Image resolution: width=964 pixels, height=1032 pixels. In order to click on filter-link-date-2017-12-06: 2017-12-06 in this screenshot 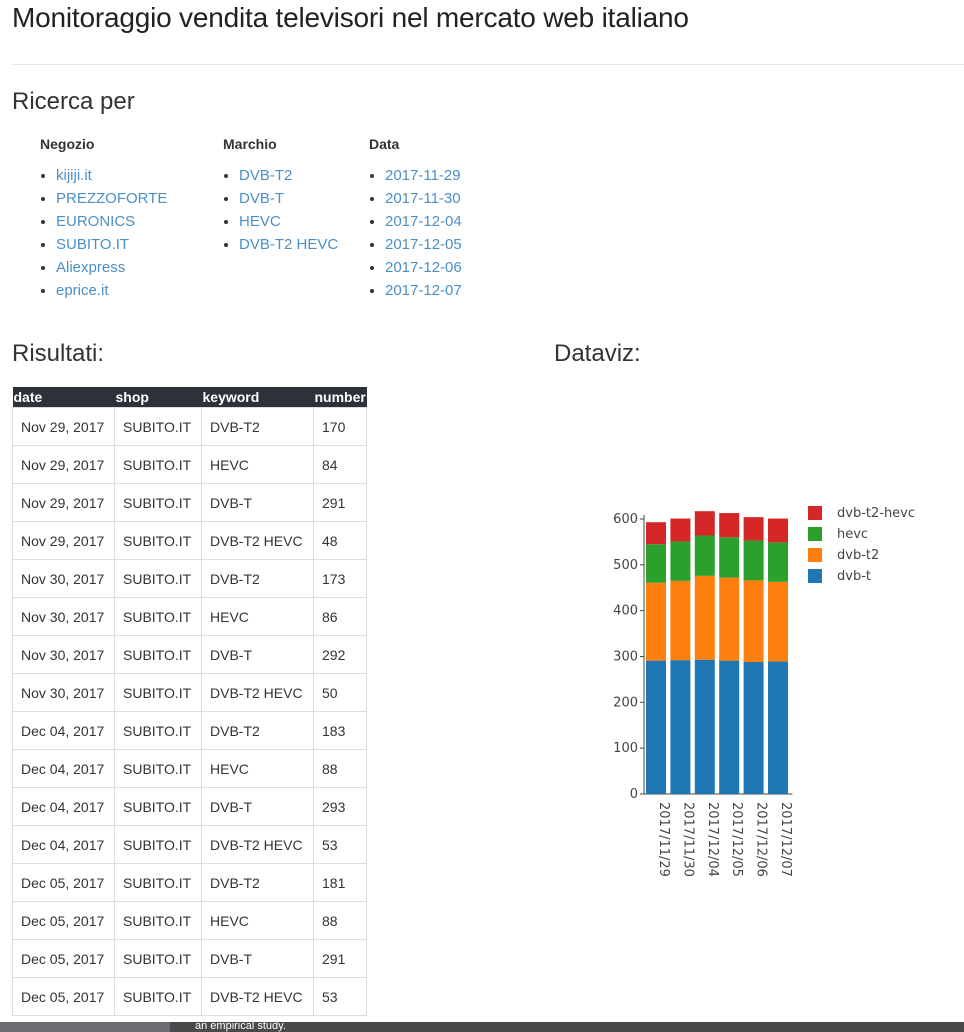, I will do `click(423, 267)`.